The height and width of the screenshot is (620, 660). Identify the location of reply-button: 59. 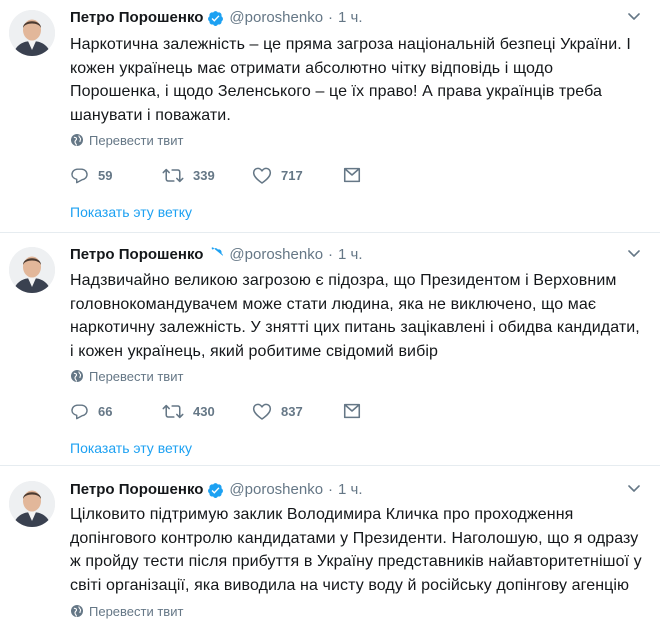
(116, 175).